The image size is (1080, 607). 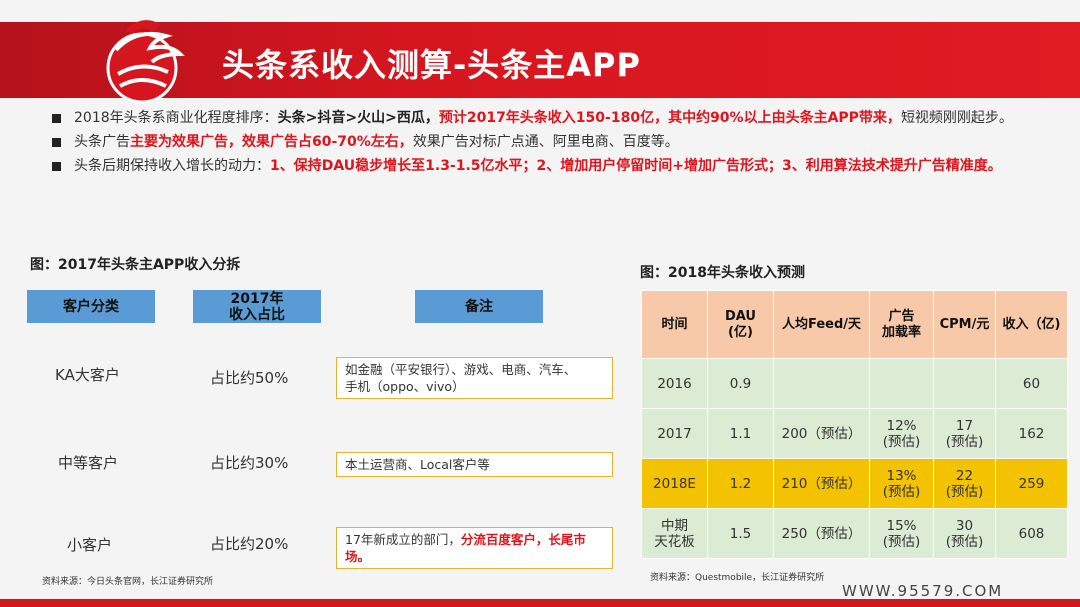 What do you see at coordinates (1031, 324) in the screenshot?
I see `th-revenue: 收入（亿)` at bounding box center [1031, 324].